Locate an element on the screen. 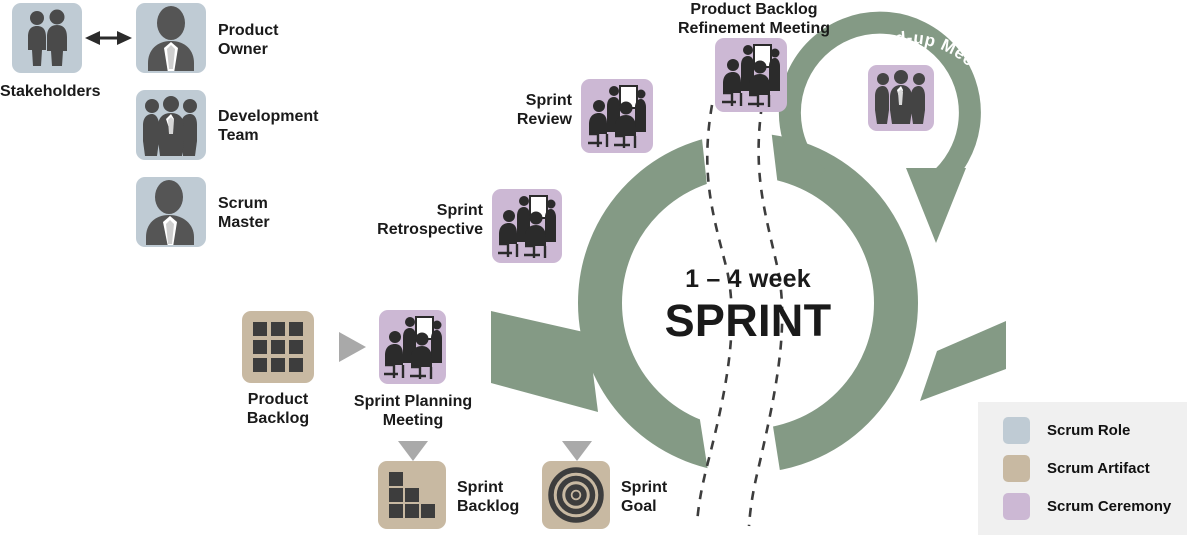  development-team-icon-tile is located at coordinates (171, 125).